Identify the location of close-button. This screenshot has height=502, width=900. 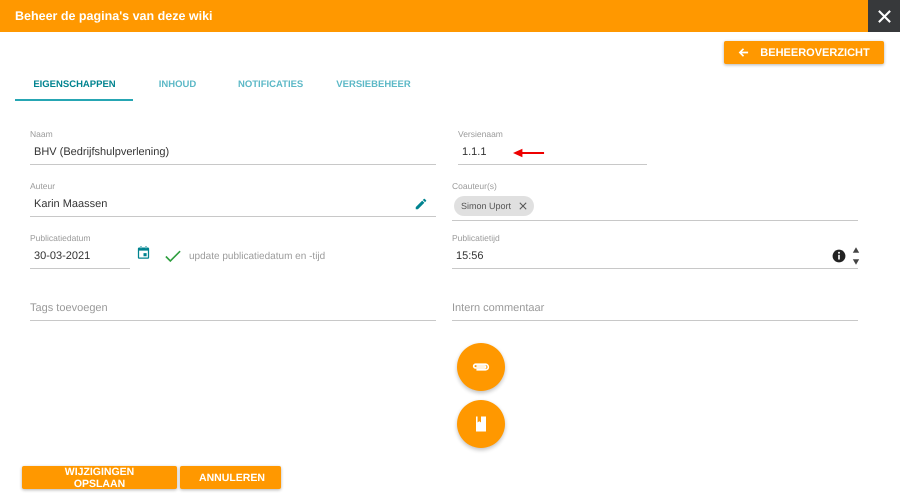
(884, 16).